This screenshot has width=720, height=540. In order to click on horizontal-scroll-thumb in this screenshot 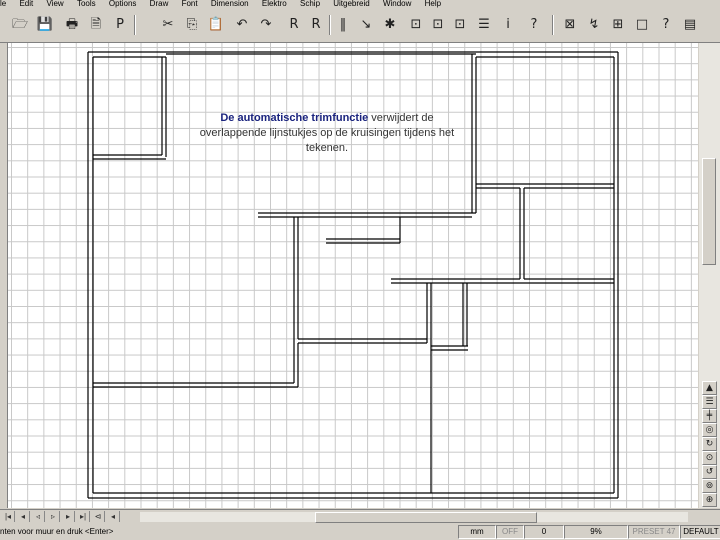, I will do `click(426, 517)`.